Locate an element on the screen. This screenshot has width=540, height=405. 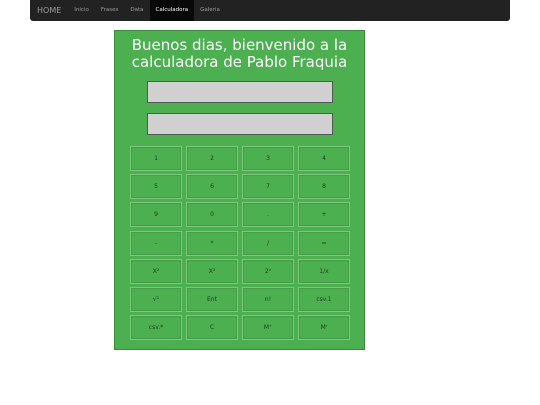
key-button: / is located at coordinates (268, 243).